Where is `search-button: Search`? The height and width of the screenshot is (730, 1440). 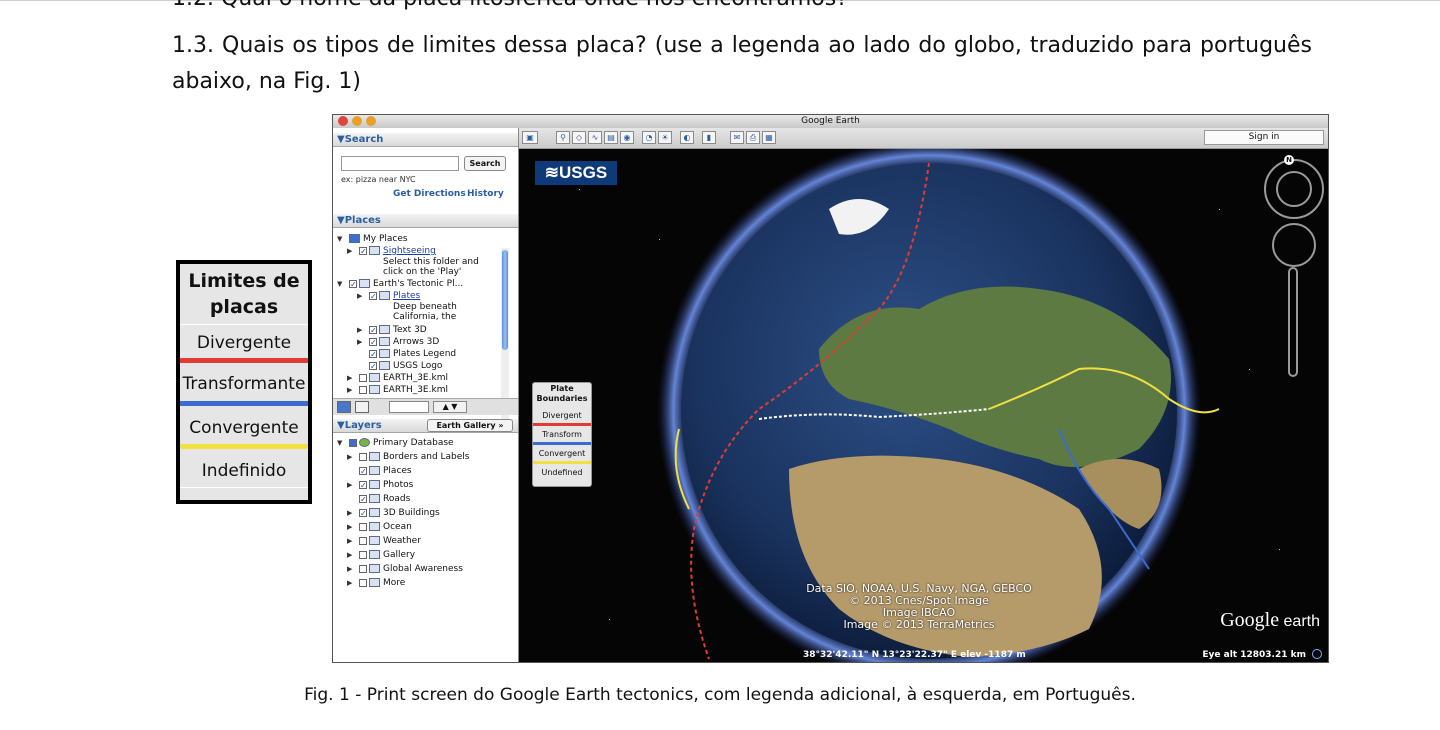 search-button: Search is located at coordinates (485, 163).